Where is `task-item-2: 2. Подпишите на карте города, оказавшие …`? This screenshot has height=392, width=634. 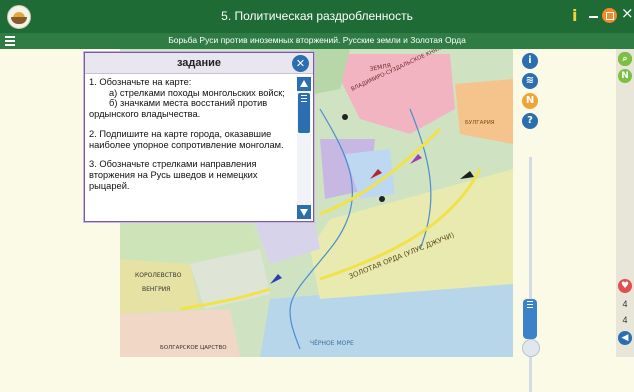 task-item-2: 2. Подпишите на карте города, оказавшие … is located at coordinates (186, 139).